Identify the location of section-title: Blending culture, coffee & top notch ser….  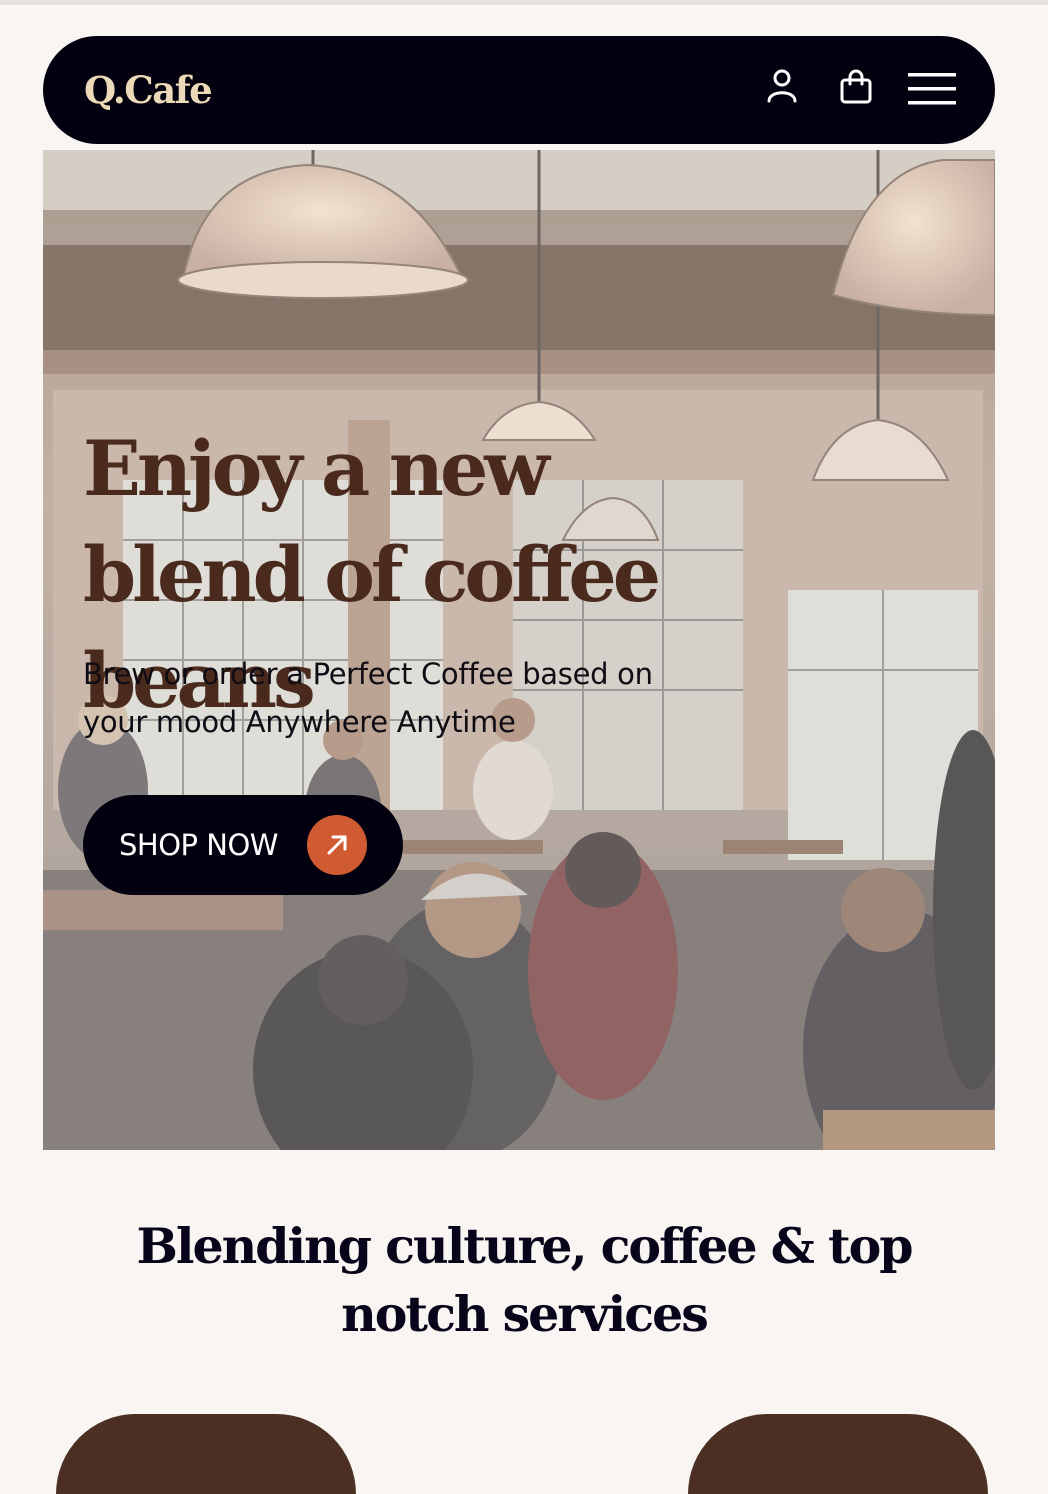
(524, 1280).